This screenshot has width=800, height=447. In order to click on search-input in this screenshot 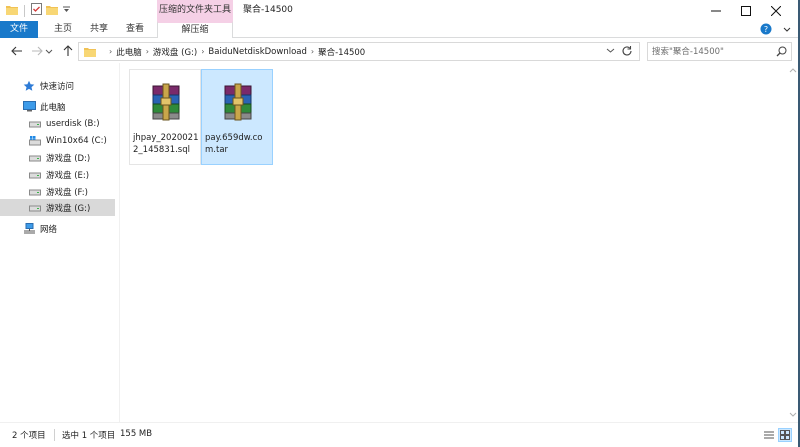, I will do `click(711, 51)`.